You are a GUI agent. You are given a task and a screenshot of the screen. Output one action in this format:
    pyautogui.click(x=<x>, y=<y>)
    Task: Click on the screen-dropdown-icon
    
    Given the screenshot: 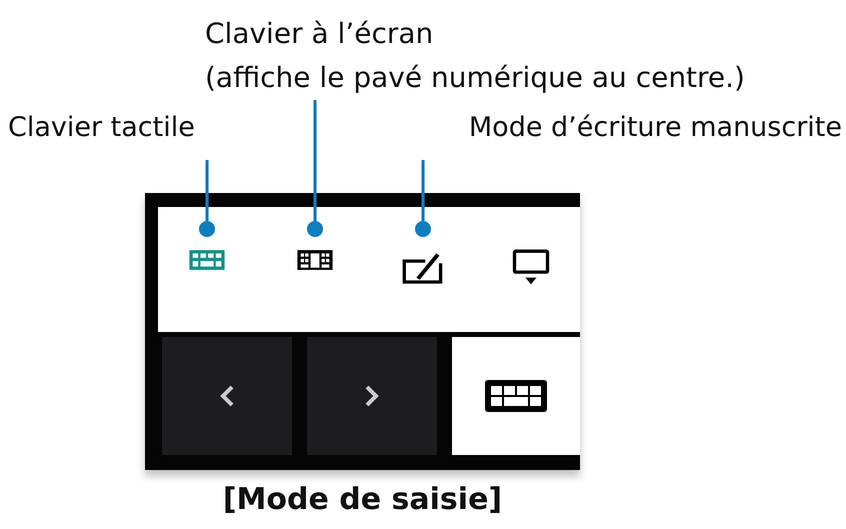 What is the action you would take?
    pyautogui.click(x=531, y=267)
    